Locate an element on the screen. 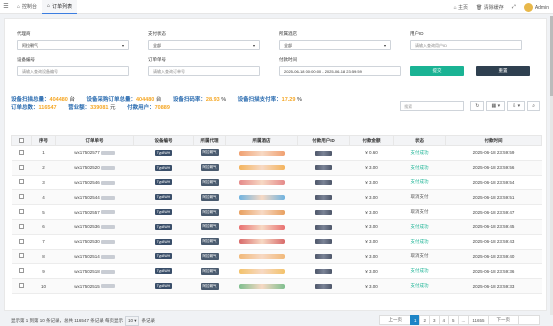 The height and width of the screenshot is (326, 553). home-icon: ⌂ is located at coordinates (455, 7).